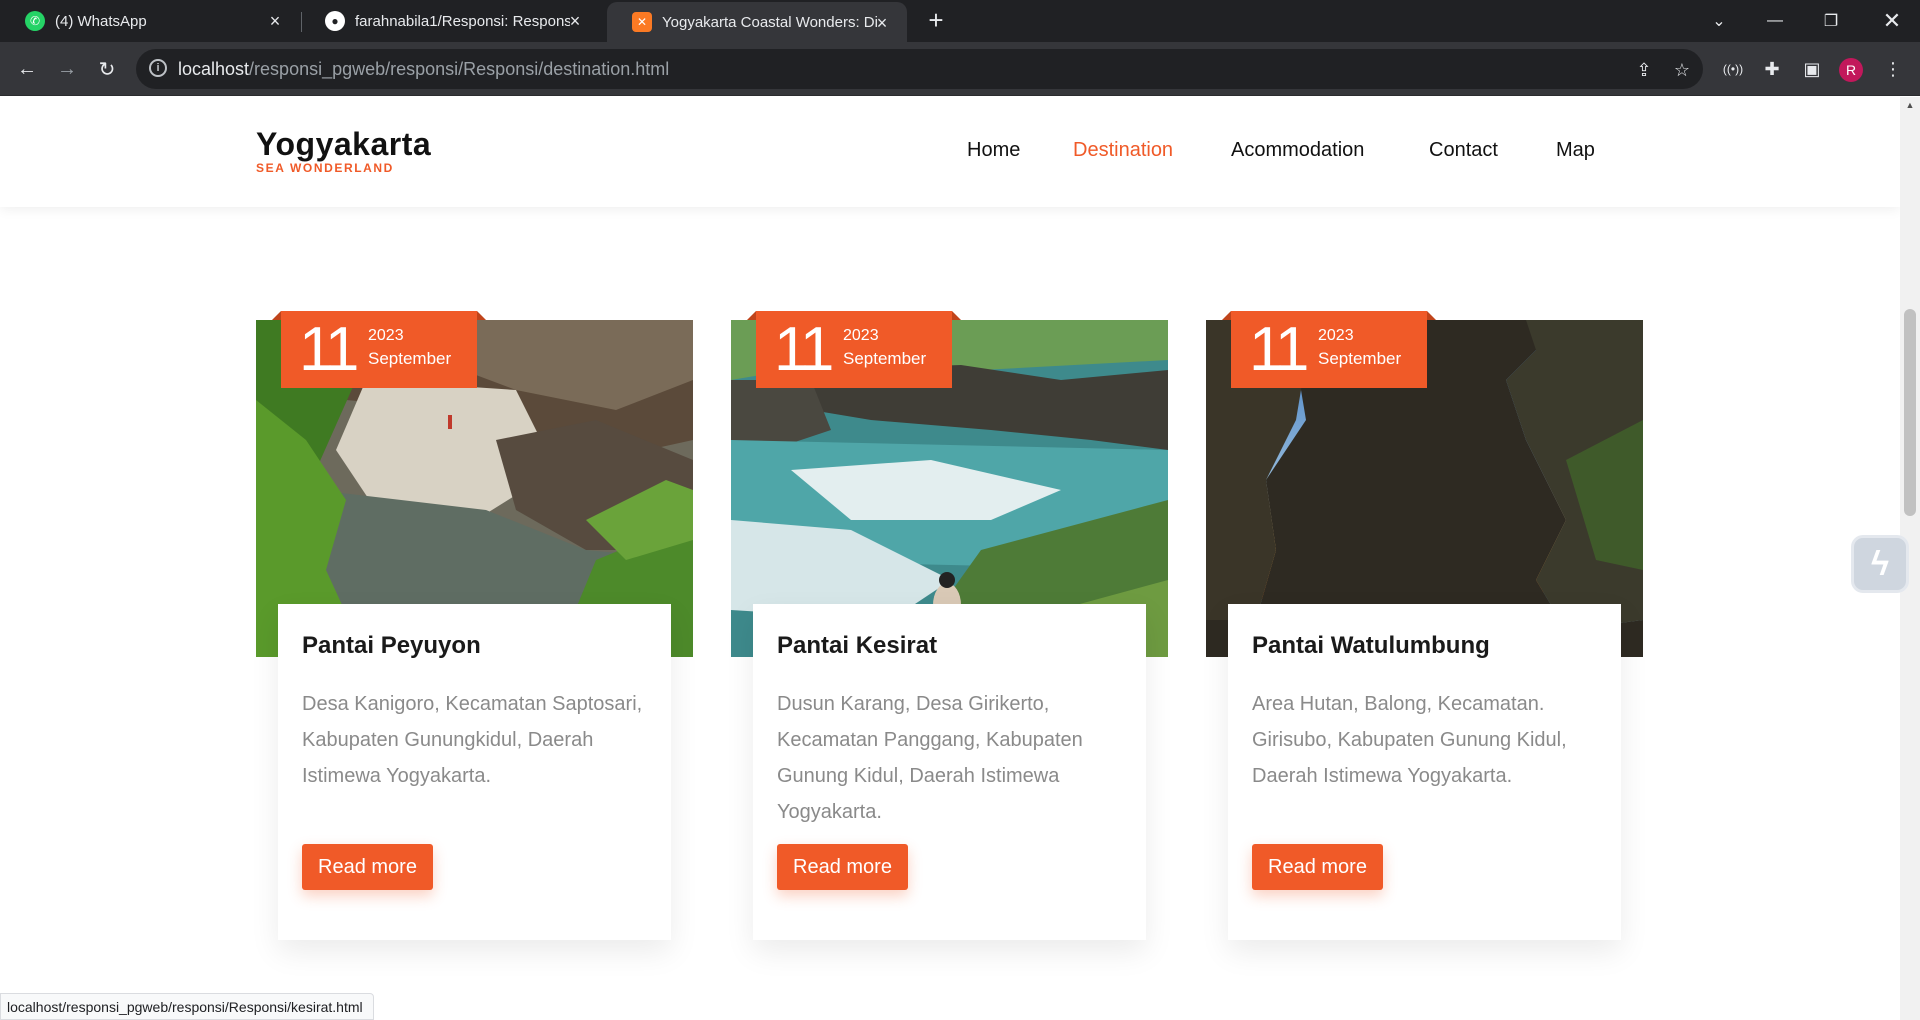 This screenshot has height=1020, width=1920. Describe the element at coordinates (1893, 69) in the screenshot. I see `kebab-menu-icon: ⋮` at that location.